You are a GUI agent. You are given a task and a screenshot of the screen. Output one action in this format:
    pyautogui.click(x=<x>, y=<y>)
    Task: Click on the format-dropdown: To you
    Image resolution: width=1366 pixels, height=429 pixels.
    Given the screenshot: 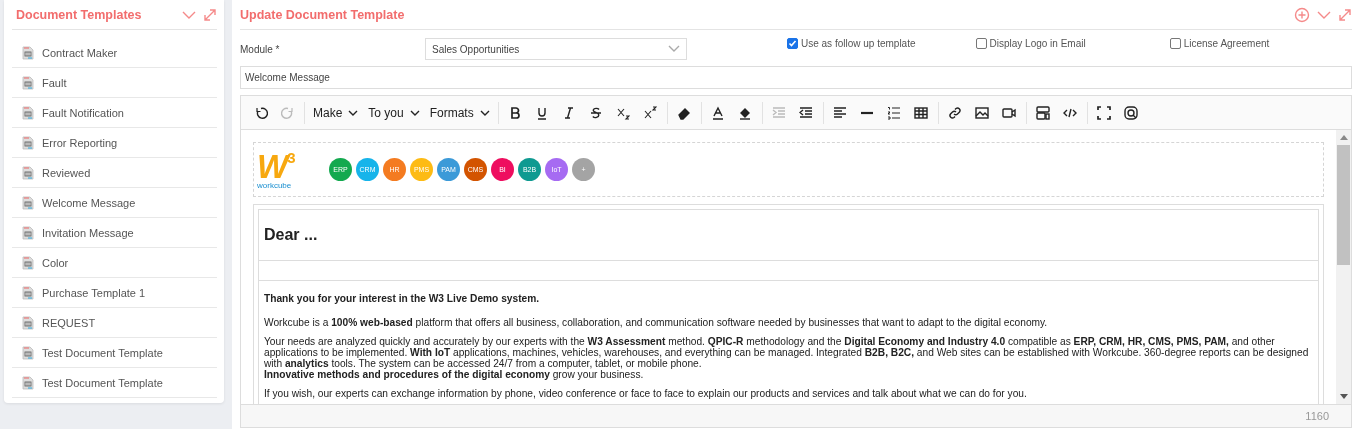 What is the action you would take?
    pyautogui.click(x=394, y=112)
    